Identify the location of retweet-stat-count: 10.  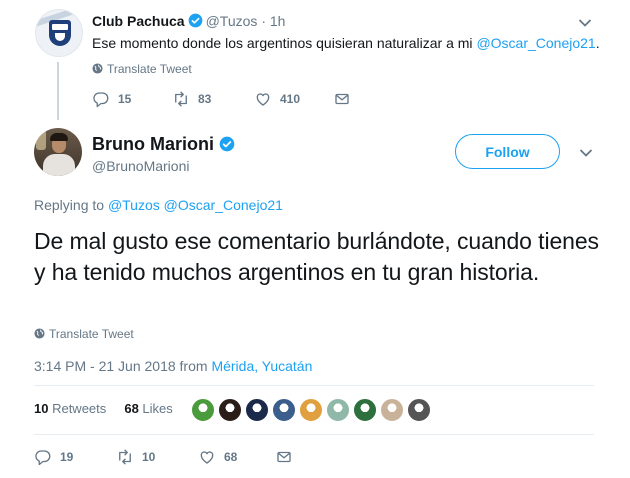
(41, 408).